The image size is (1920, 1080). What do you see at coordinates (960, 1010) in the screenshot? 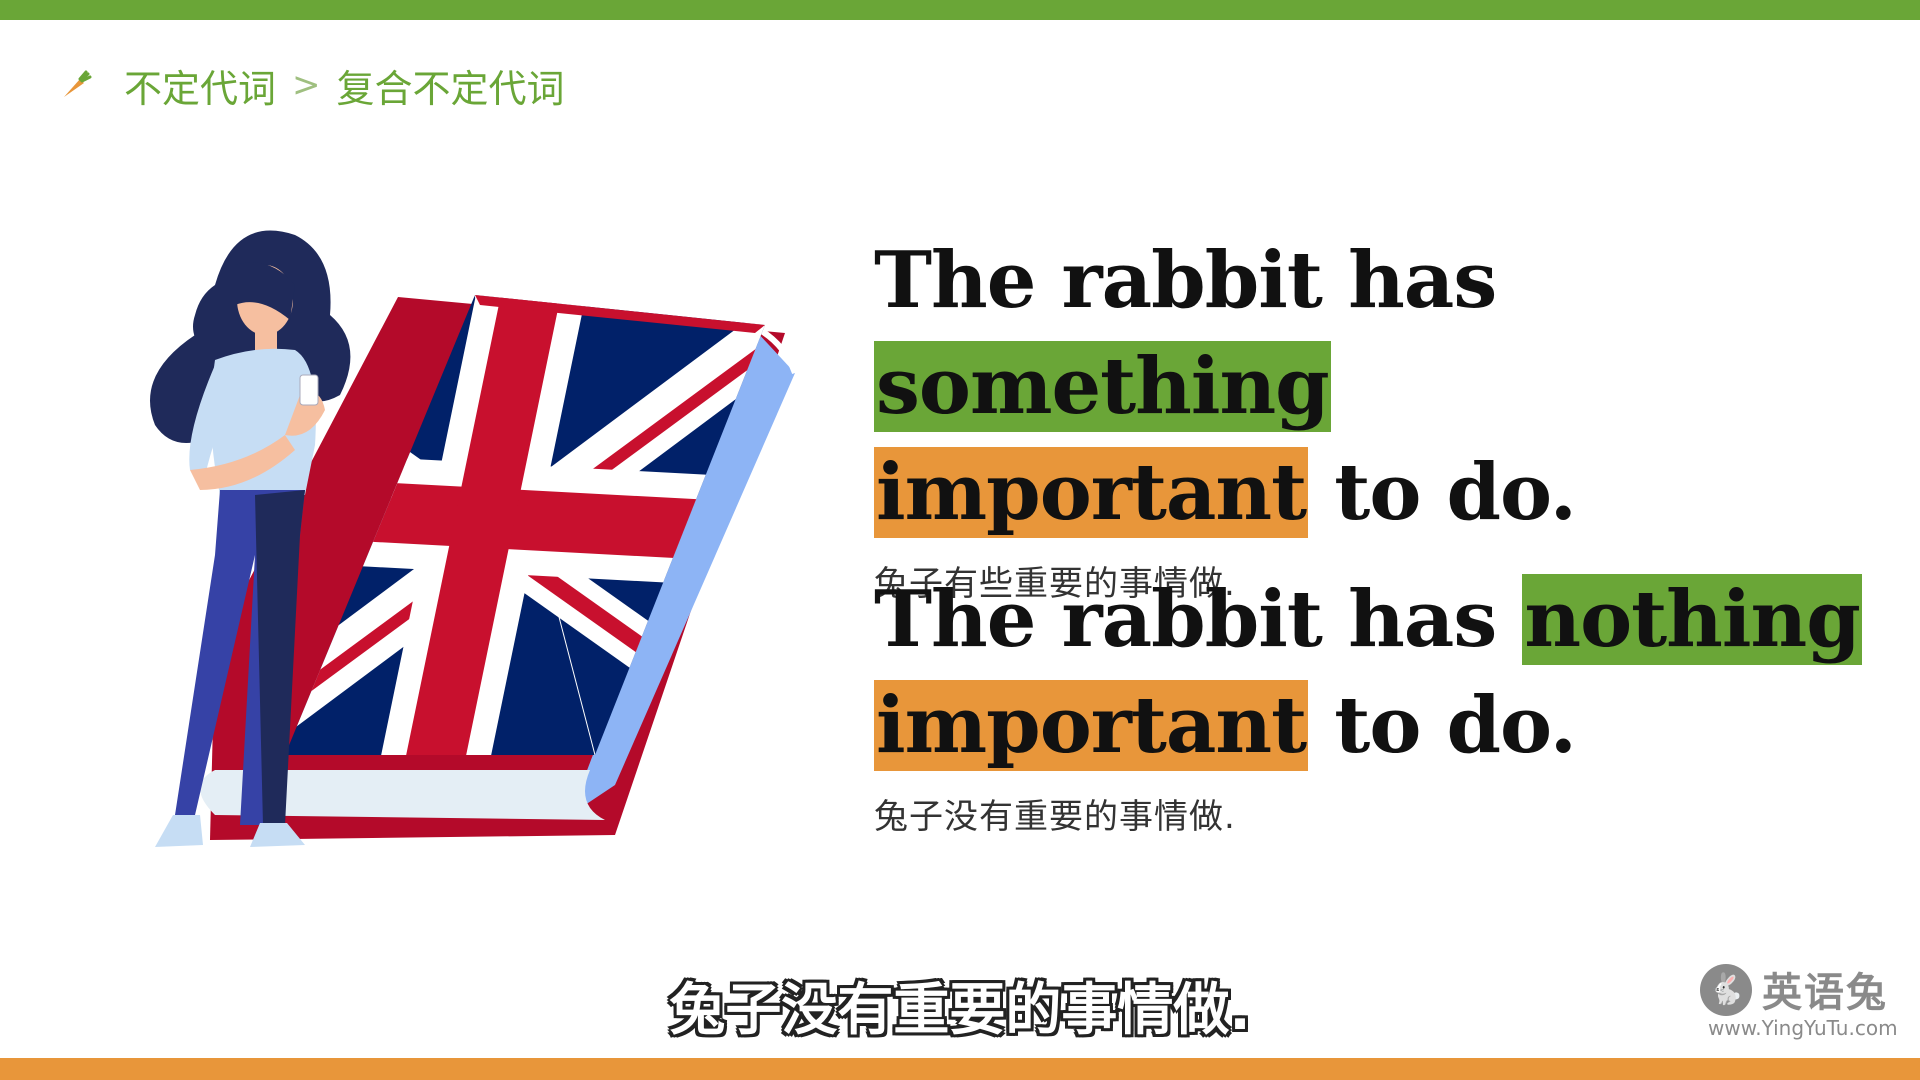
I see `video-subtitle: 兔子没有重要的事情做.` at bounding box center [960, 1010].